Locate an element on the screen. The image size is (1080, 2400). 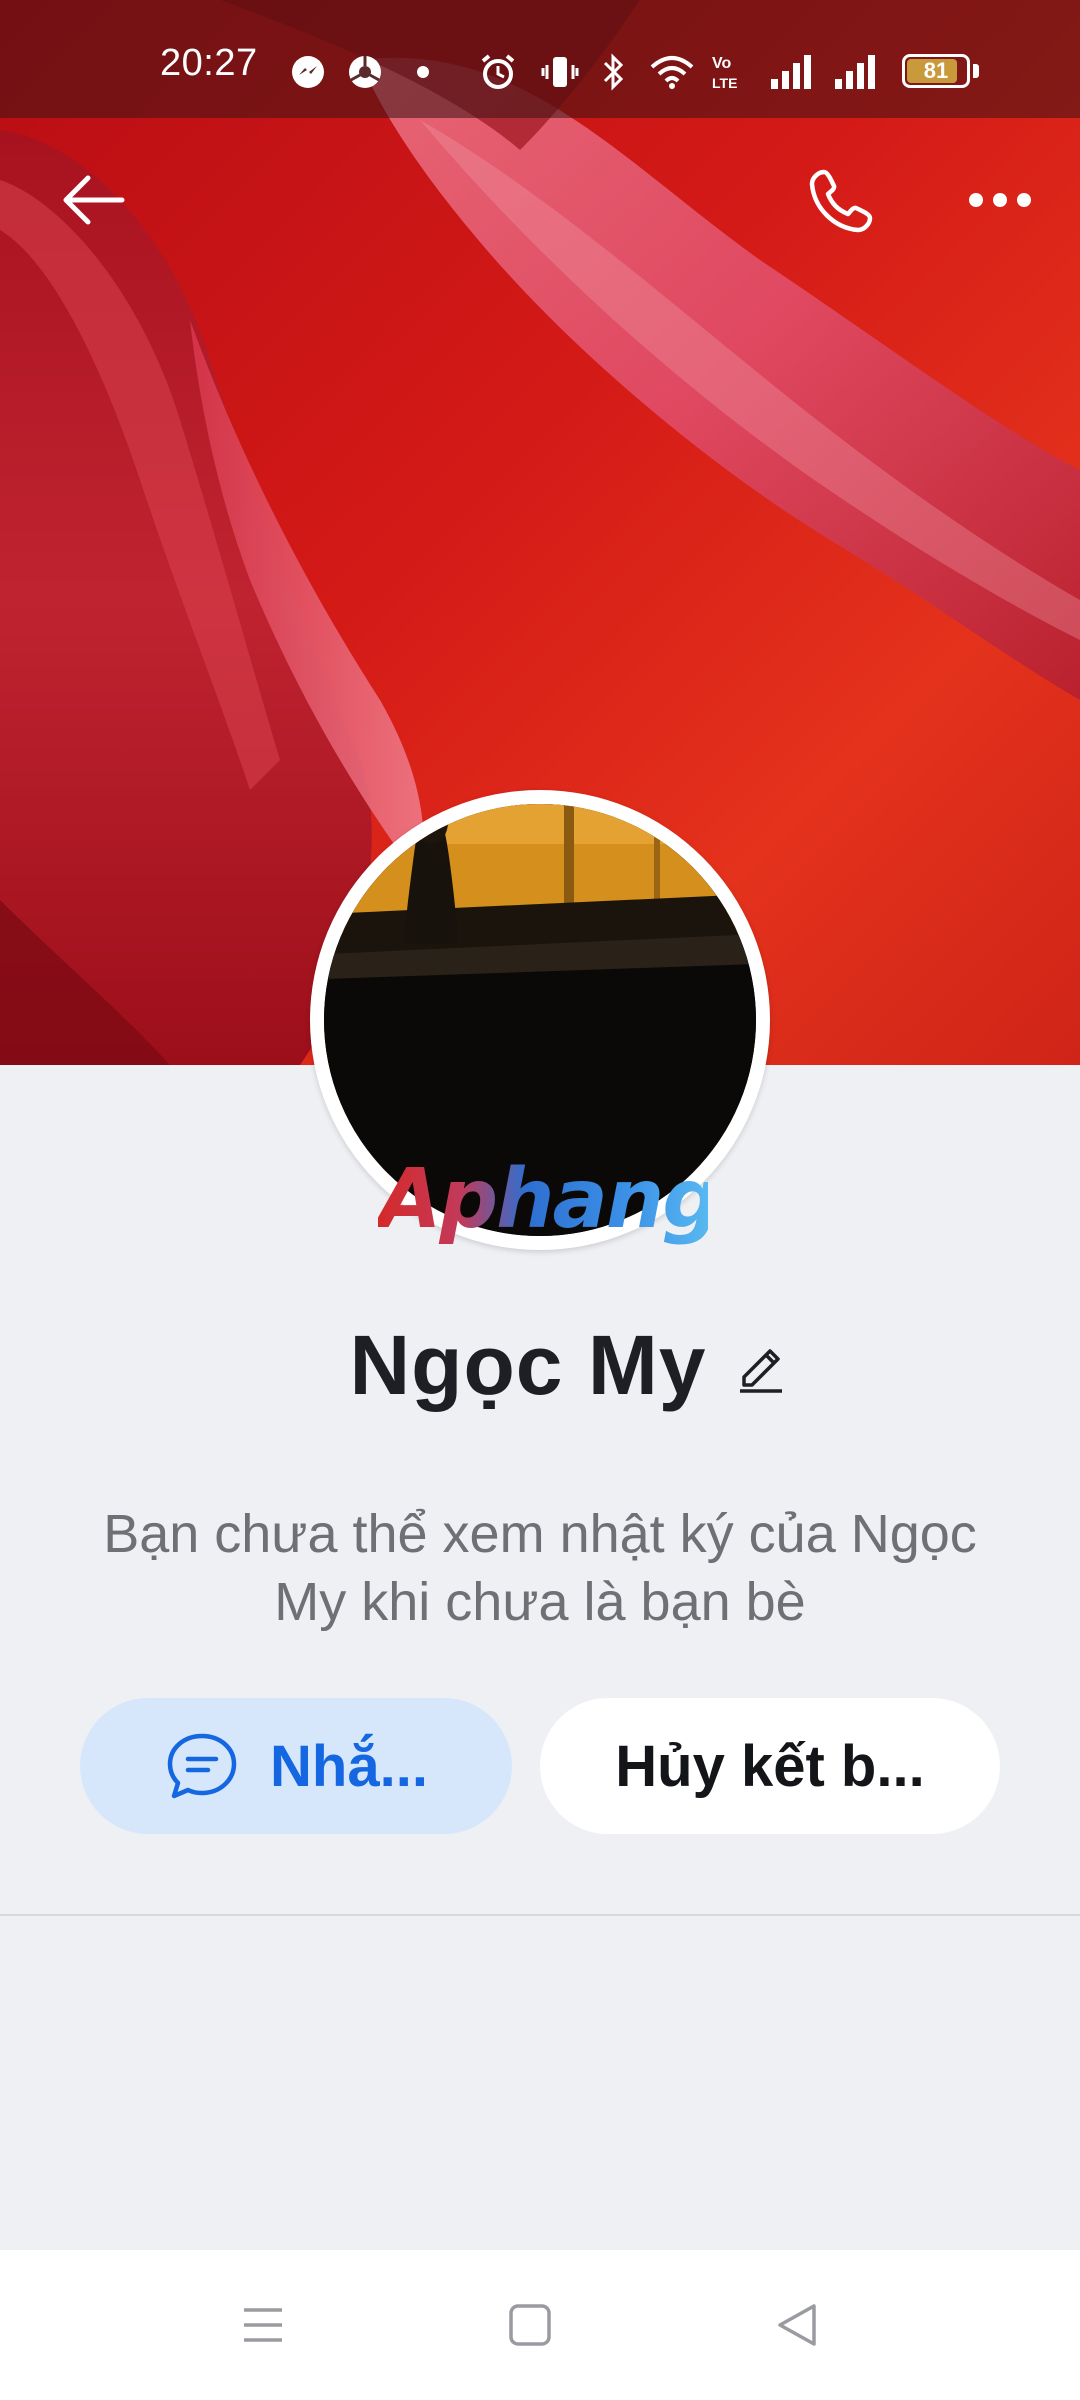
volte-icon: Vo LTE is located at coordinates (732, 72).